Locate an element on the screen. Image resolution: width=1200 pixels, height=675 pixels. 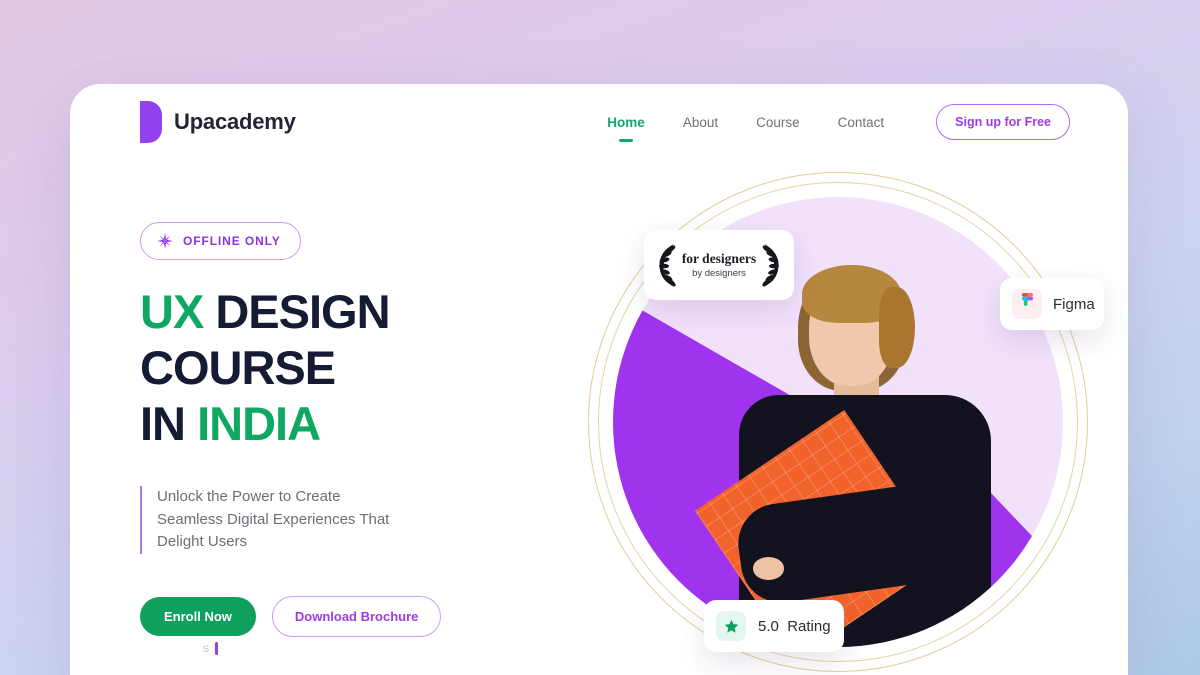
headline-ux: UX is located at coordinates (172, 311).